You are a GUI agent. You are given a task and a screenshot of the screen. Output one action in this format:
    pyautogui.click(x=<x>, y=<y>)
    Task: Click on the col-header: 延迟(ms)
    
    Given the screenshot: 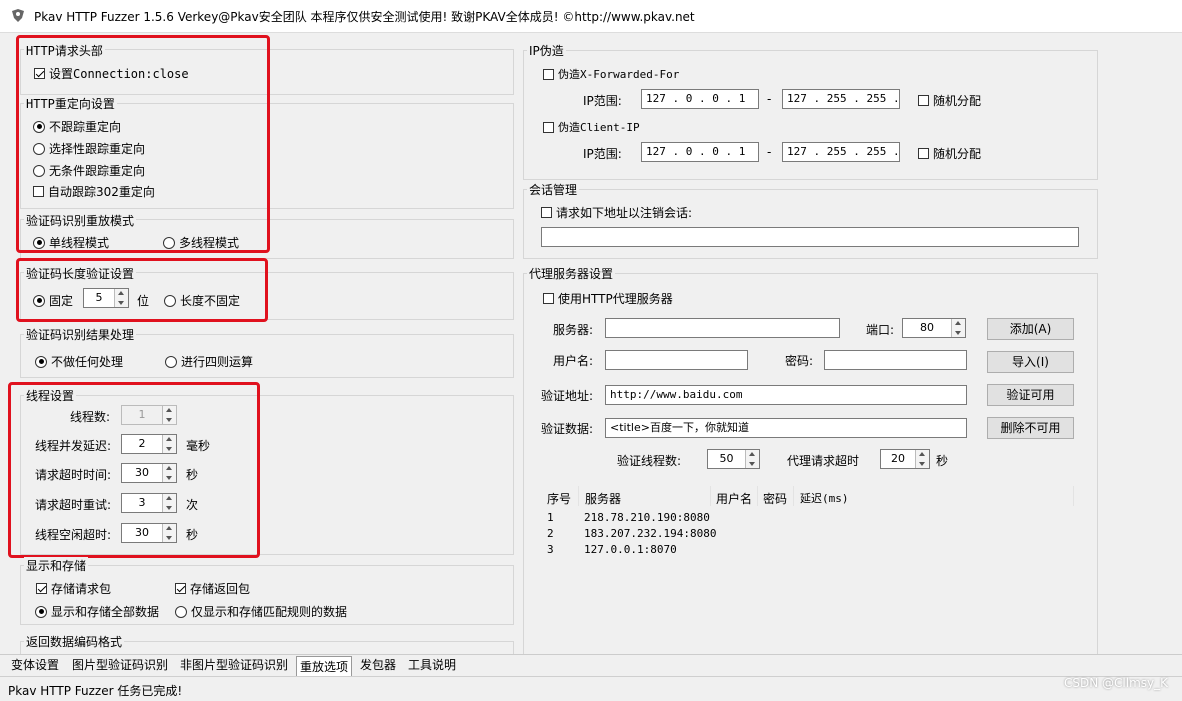 What is the action you would take?
    pyautogui.click(x=824, y=498)
    